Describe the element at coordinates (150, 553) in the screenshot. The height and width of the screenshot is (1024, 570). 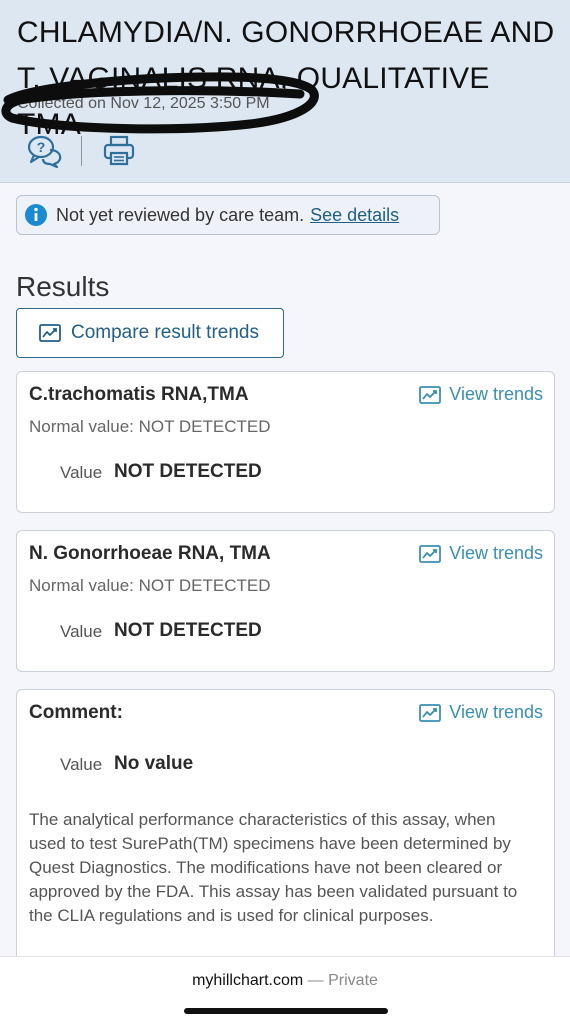
I see `result-name: N. Gonorrhoeae RNA, TMA` at that location.